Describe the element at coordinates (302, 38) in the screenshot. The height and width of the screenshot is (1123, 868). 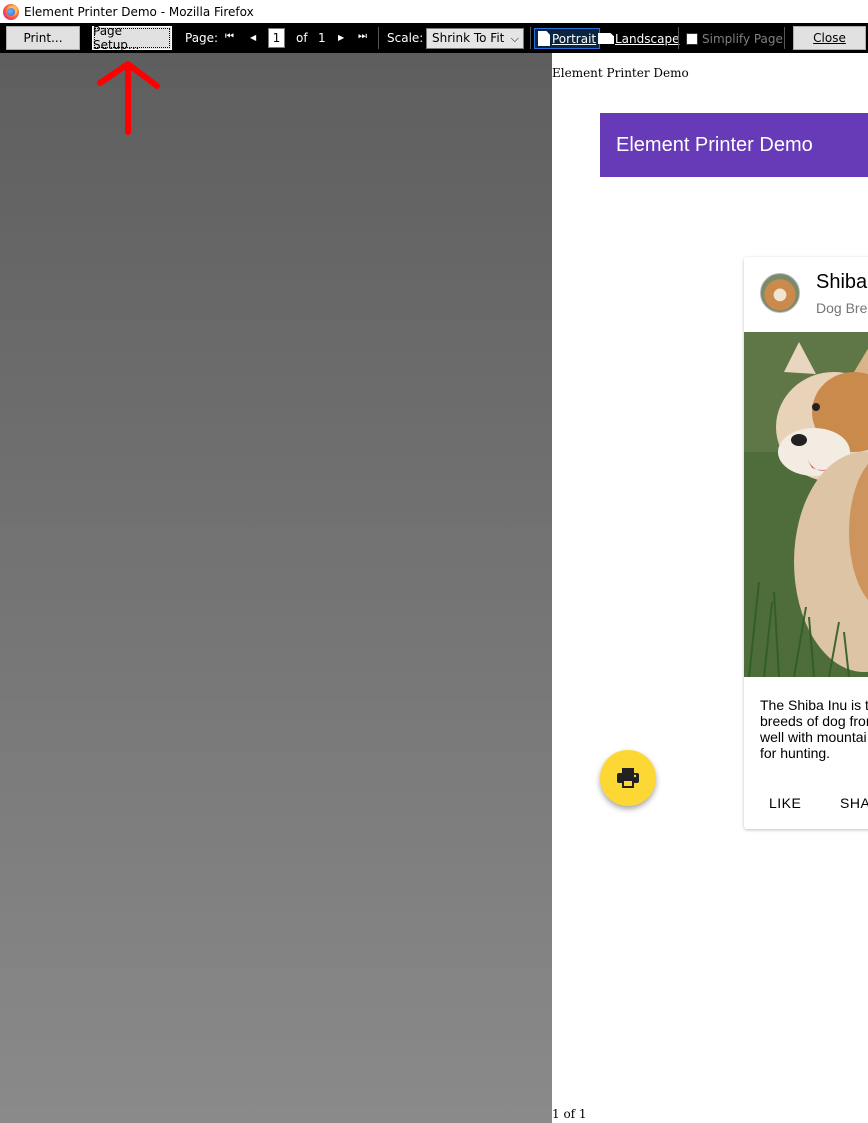
I see `page-of-label: of` at that location.